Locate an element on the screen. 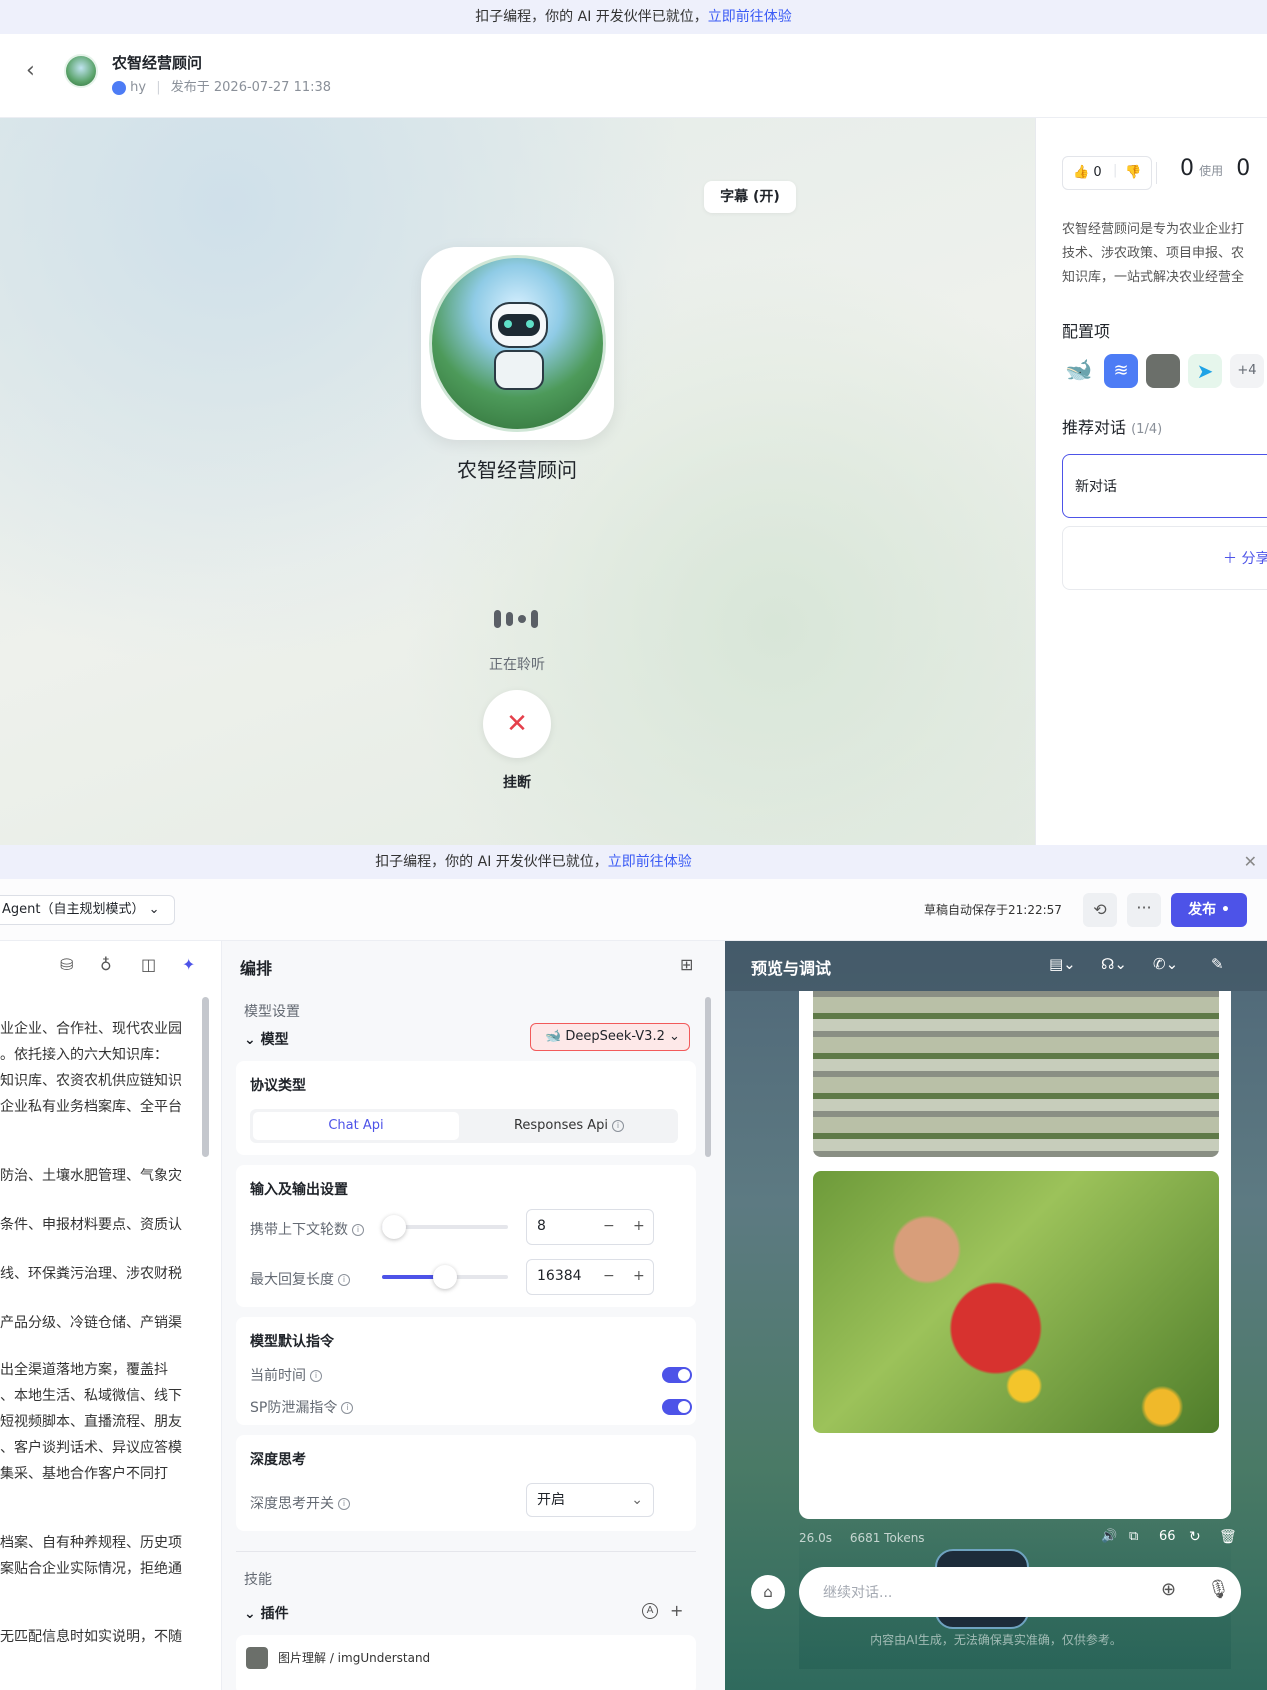 This screenshot has width=1267, height=1690. prompt-line: 档案、自有种养规程、历史项 is located at coordinates (91, 1543).